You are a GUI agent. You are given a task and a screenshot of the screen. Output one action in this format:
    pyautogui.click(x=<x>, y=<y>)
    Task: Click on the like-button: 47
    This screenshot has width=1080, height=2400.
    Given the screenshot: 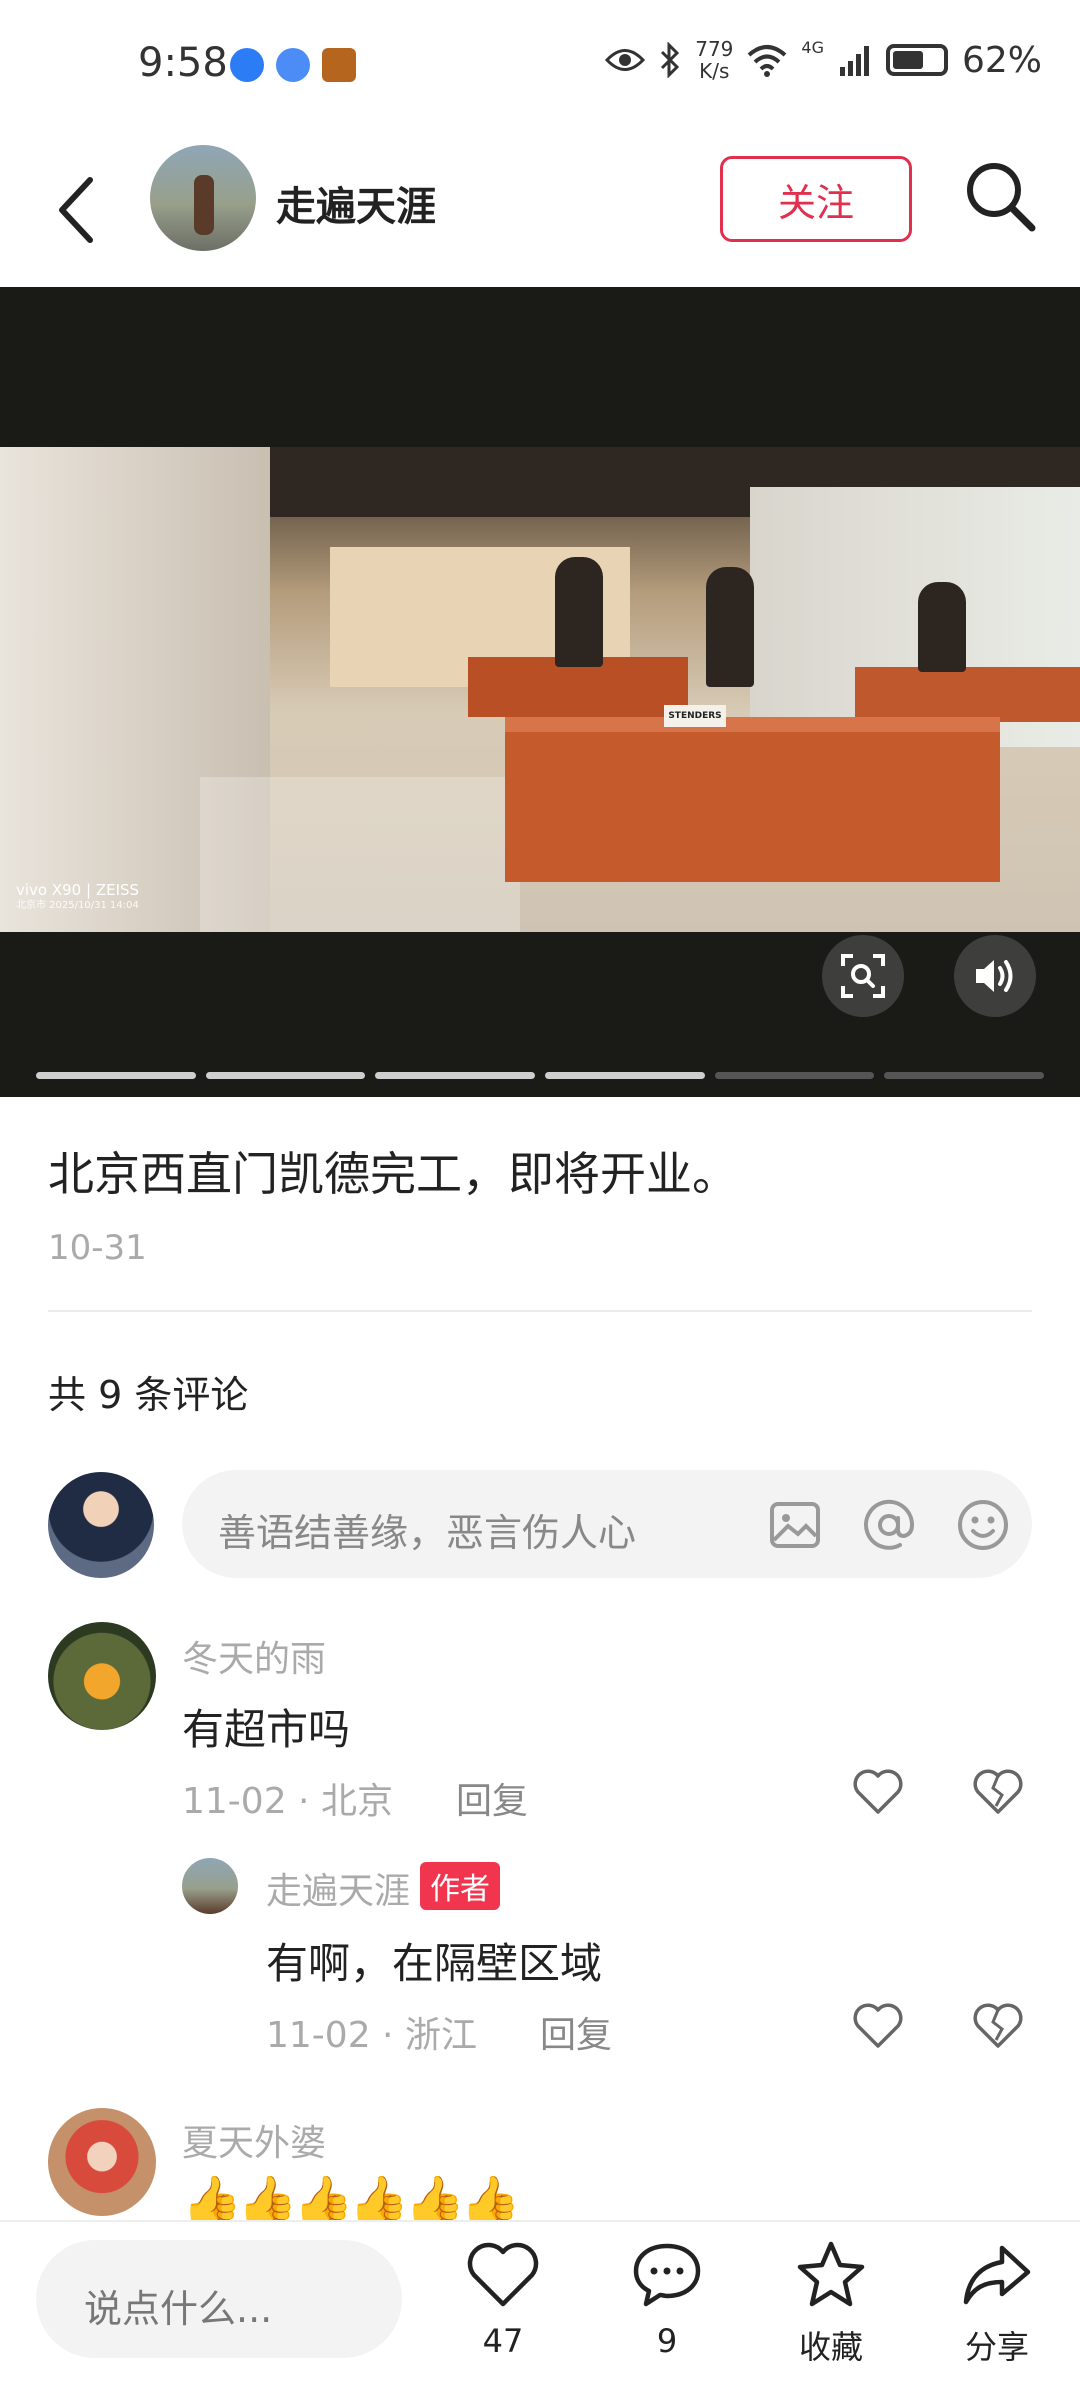 What is the action you would take?
    pyautogui.click(x=503, y=2313)
    